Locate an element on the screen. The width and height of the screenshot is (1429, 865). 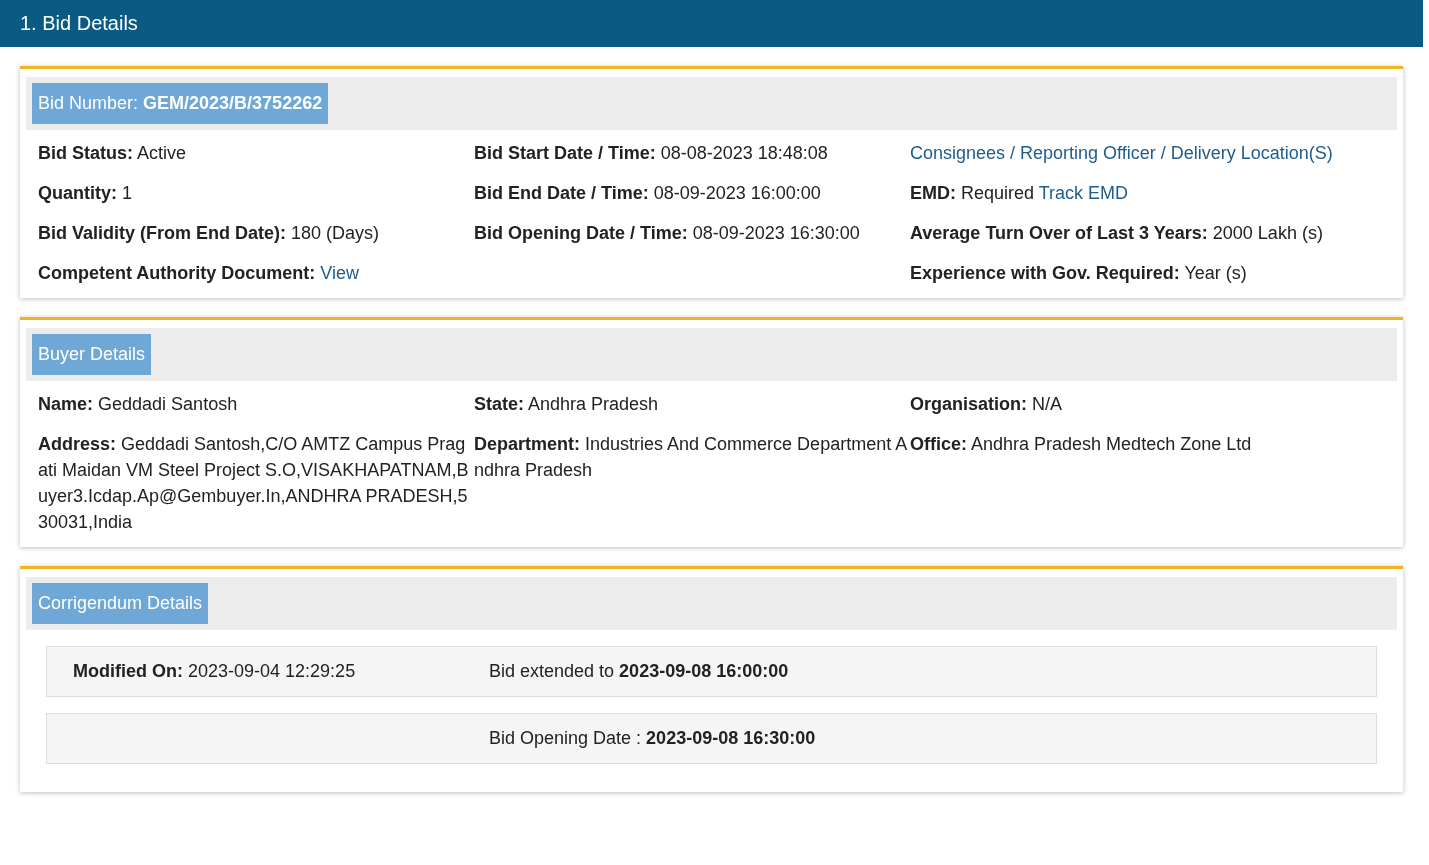
field-text: Competent Authority Document: View is located at coordinates (199, 273).